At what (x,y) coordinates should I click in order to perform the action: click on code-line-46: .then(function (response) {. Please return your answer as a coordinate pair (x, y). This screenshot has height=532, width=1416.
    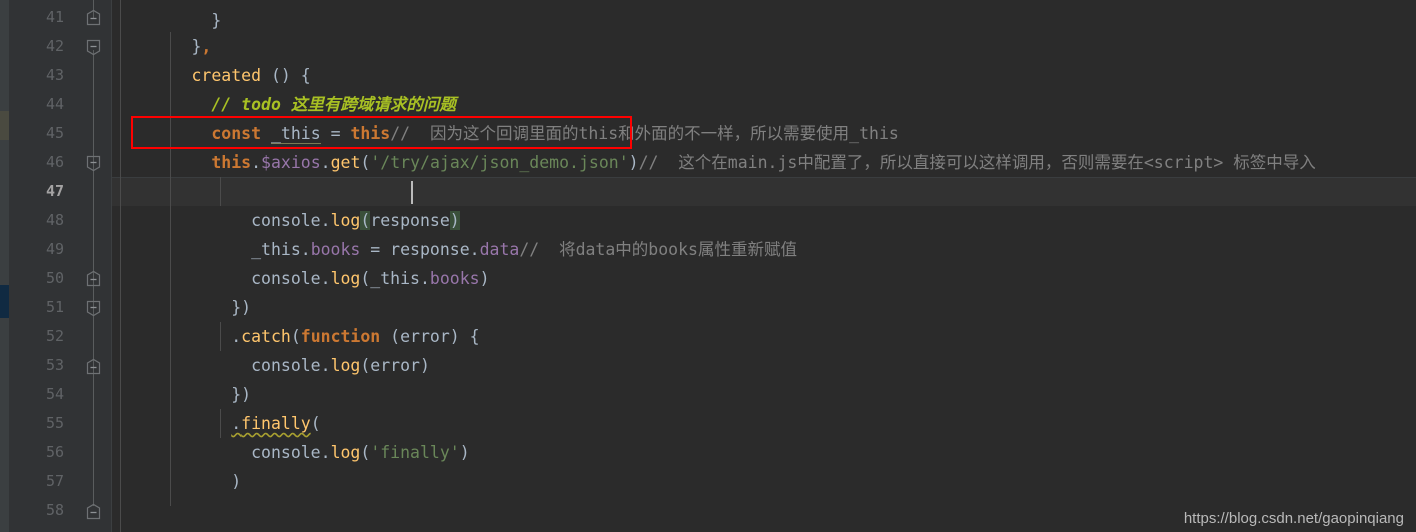
    Looking at the image, I should click on (764, 174).